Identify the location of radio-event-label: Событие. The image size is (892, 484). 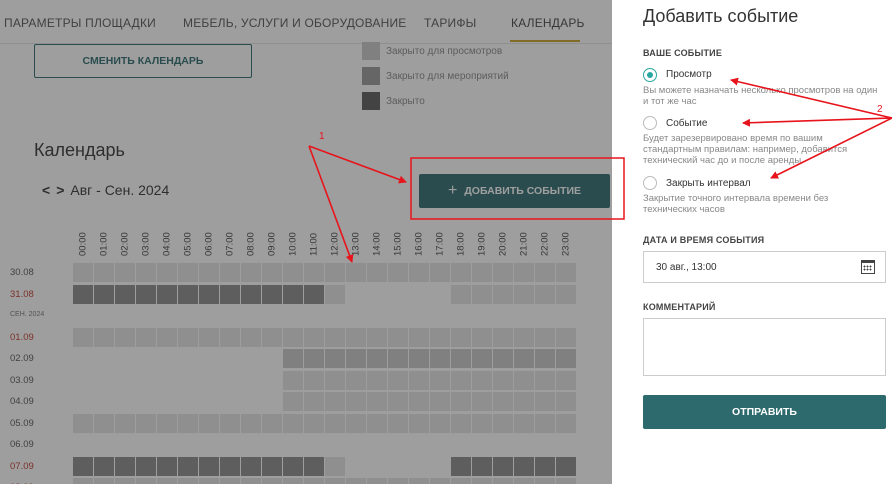
(686, 123).